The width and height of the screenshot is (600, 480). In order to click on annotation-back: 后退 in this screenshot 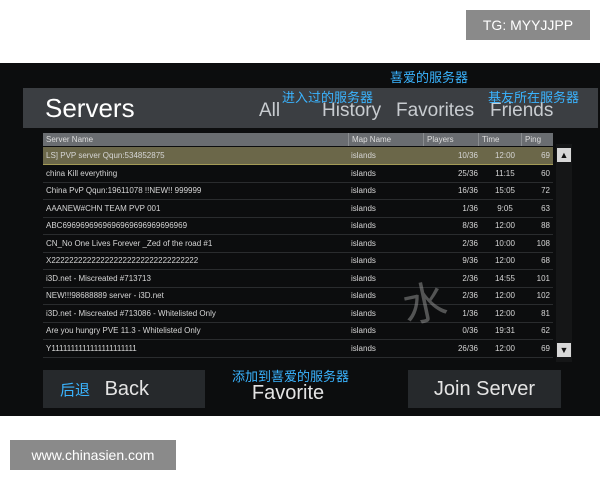, I will do `click(75, 390)`.